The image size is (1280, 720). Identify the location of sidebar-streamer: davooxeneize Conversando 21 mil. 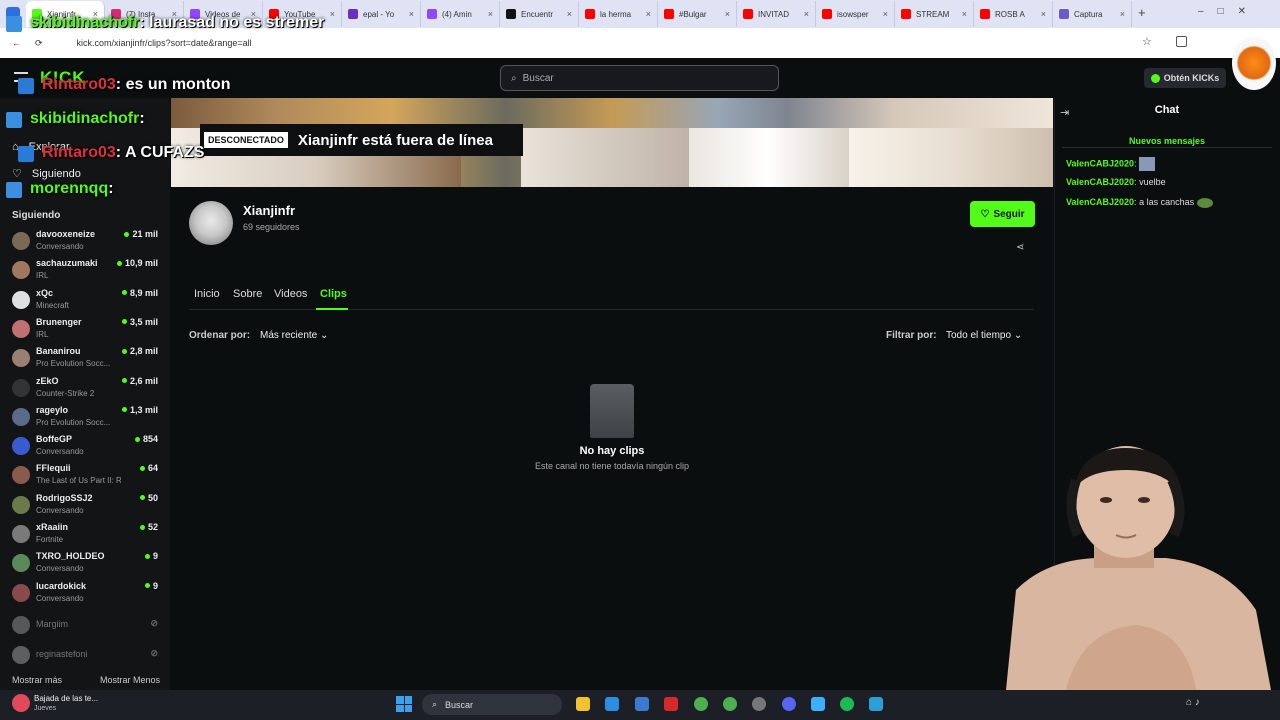
(88, 242).